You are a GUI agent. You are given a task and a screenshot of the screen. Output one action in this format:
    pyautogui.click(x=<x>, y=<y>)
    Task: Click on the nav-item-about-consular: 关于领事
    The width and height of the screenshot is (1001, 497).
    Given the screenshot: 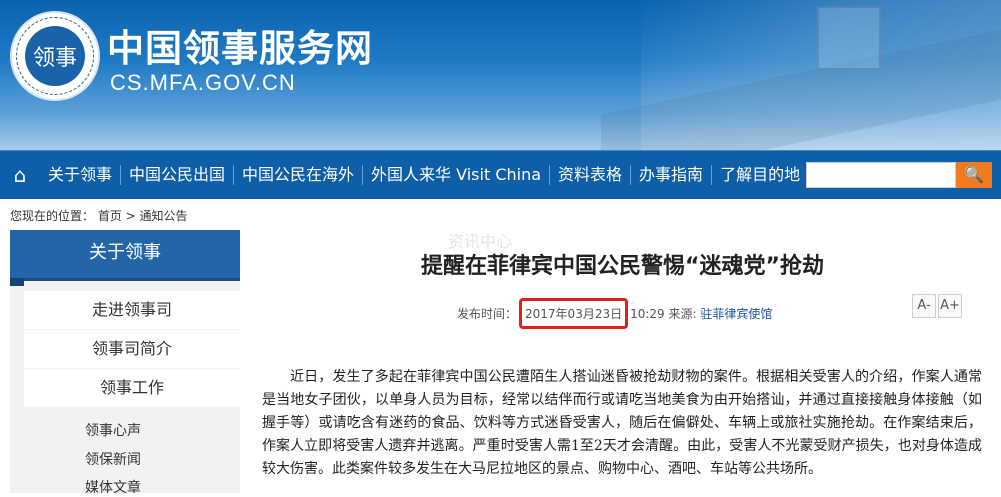 What is the action you would take?
    pyautogui.click(x=80, y=175)
    